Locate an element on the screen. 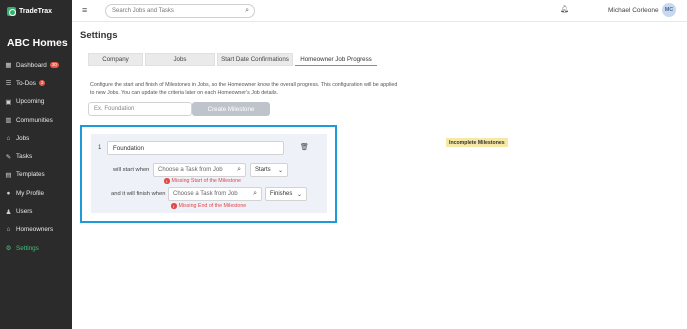 Image resolution: width=687 pixels, height=329 pixels. count-badge: 2 is located at coordinates (42, 83).